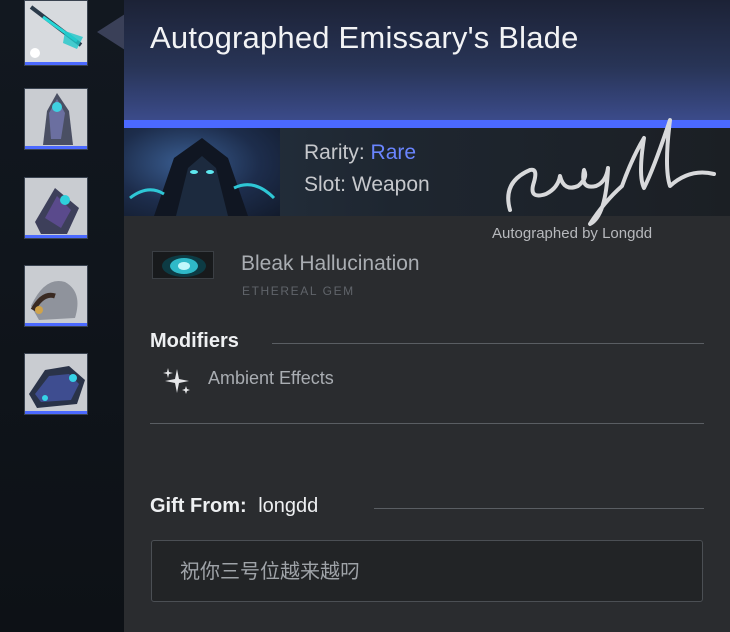  What do you see at coordinates (488, 343) in the screenshot?
I see `modifiers-divider` at bounding box center [488, 343].